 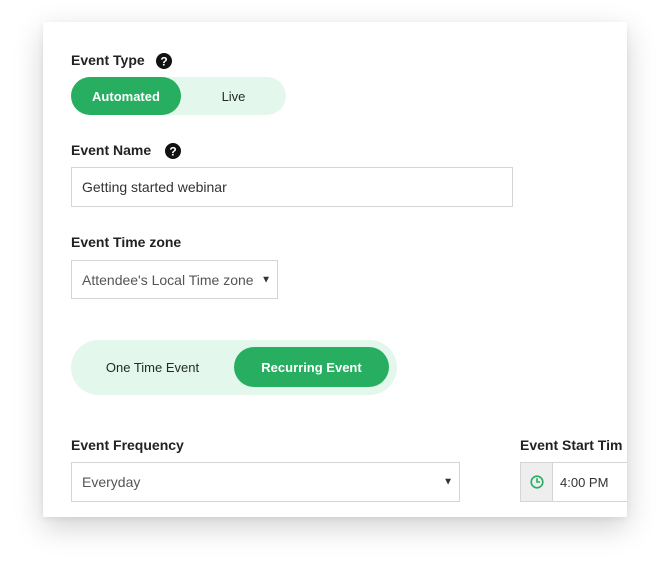 I want to click on event-timezone-label: Event Time zone, so click(x=126, y=242).